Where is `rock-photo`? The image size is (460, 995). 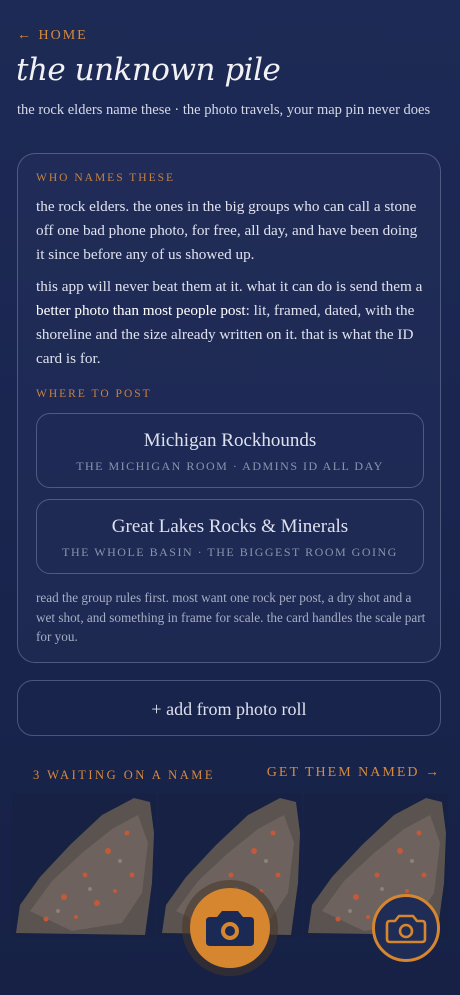 rock-photo is located at coordinates (85, 866).